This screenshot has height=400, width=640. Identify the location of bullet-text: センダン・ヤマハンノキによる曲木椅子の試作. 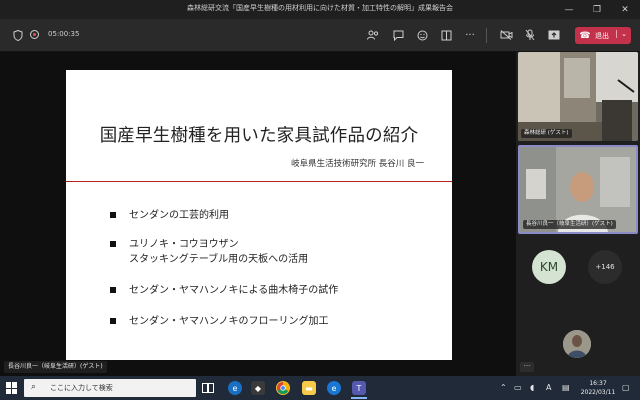
(234, 290).